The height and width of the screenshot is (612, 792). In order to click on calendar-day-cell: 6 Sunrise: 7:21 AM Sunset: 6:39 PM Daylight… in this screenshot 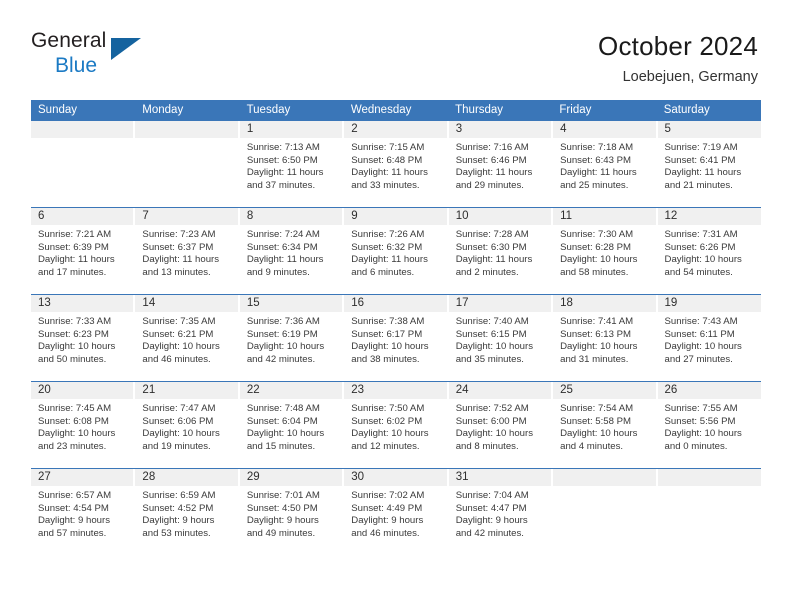, I will do `click(83, 251)`.